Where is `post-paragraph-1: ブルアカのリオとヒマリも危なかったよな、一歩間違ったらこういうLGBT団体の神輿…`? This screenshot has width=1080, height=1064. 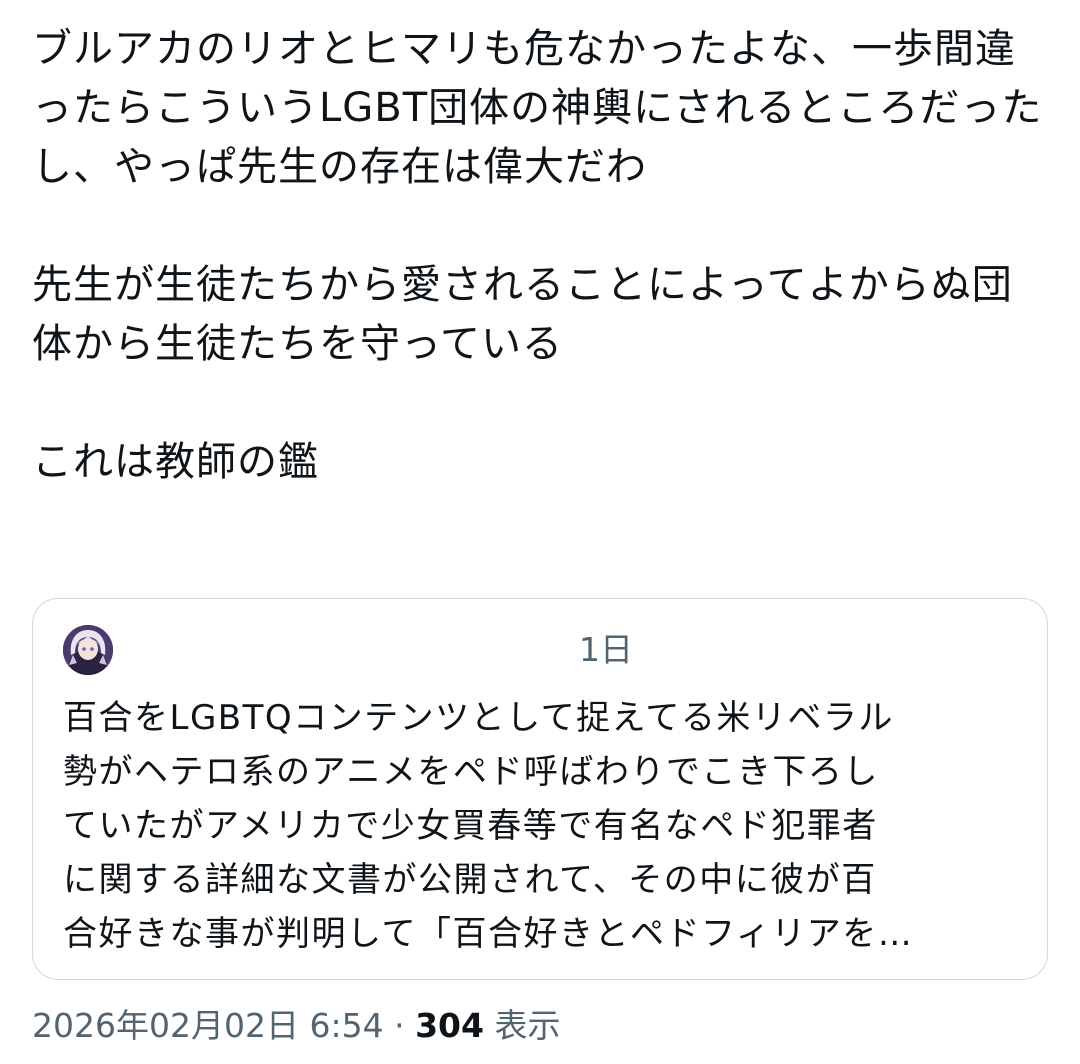 post-paragraph-1: ブルアカのリオとヒマリも危なかったよな、一歩間違ったらこういうLGBT団体の神輿… is located at coordinates (537, 108).